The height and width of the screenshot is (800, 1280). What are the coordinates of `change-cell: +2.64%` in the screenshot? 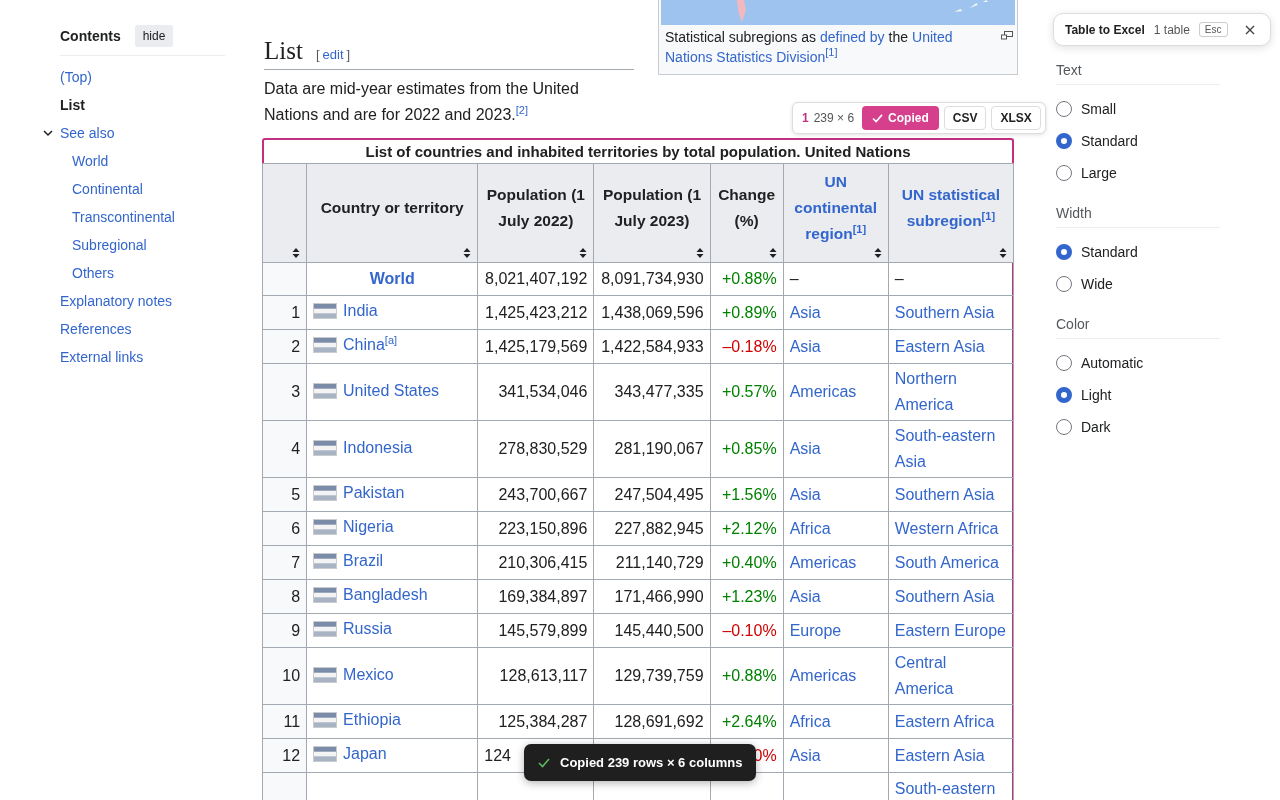 It's located at (747, 721).